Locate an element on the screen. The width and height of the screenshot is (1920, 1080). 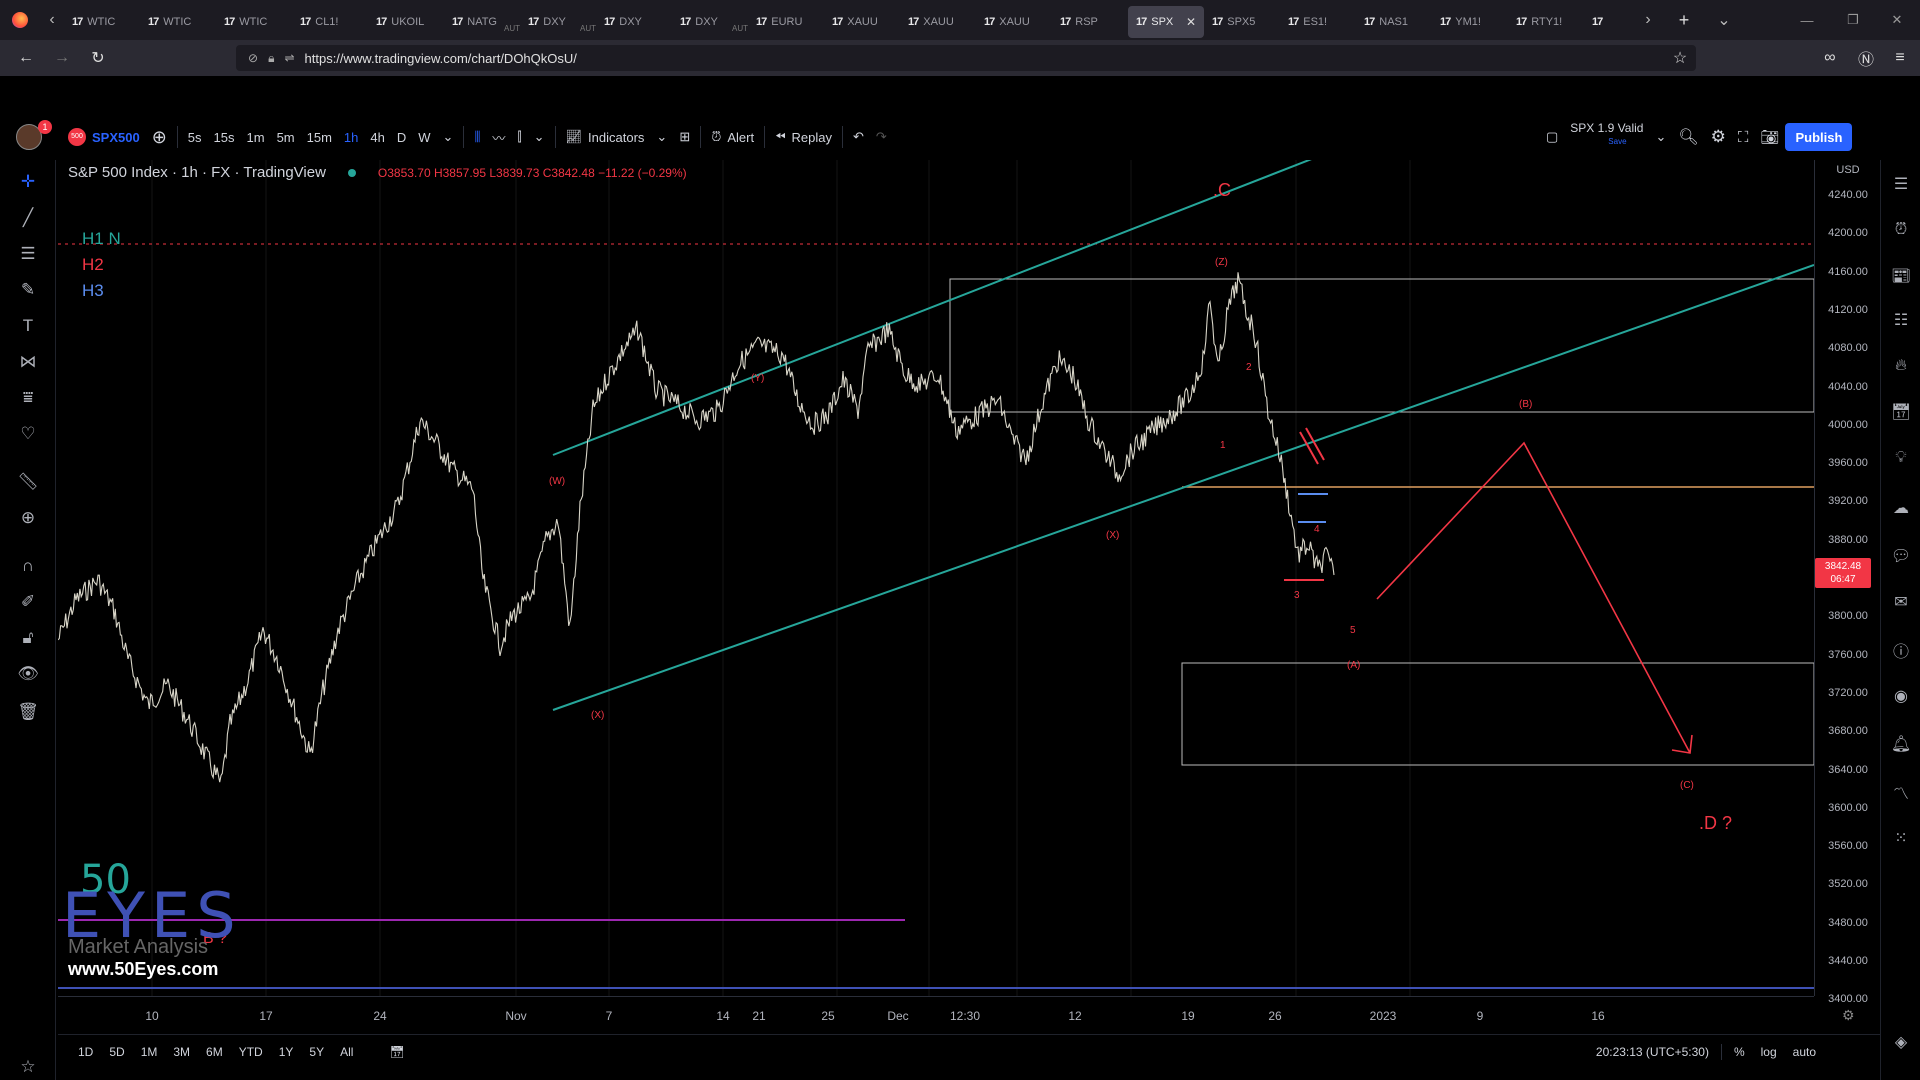
search-icon: 🔍︎ is located at coordinates (1688, 137).